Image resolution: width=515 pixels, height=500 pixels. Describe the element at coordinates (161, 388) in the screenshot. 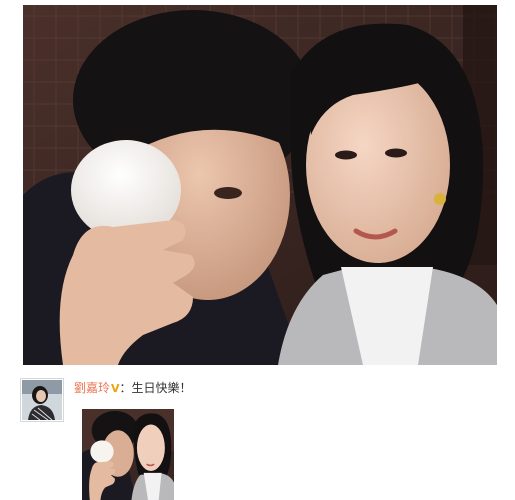

I see `post-message: 生日快樂！` at that location.